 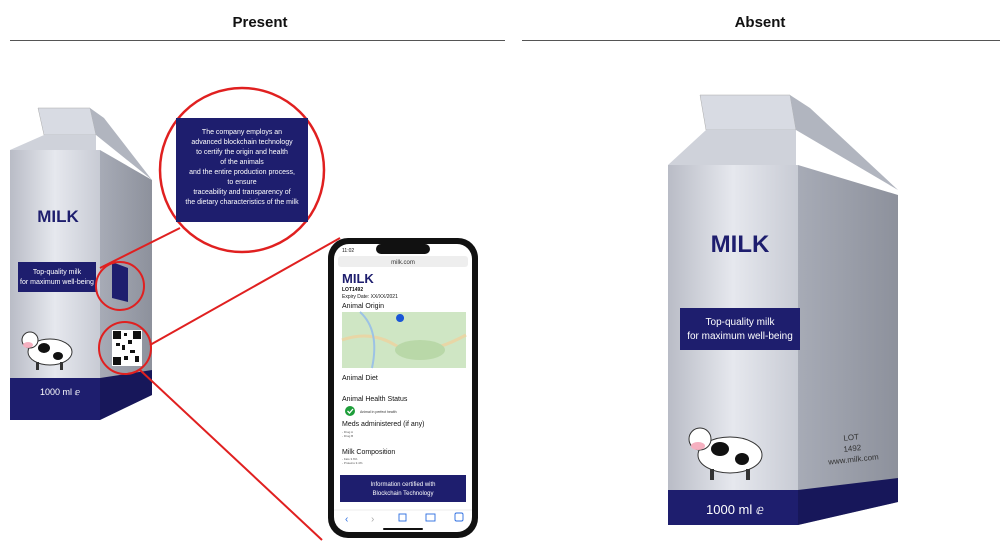 What do you see at coordinates (241, 192) in the screenshot?
I see `callout-line-7: traceability and transparency of` at bounding box center [241, 192].